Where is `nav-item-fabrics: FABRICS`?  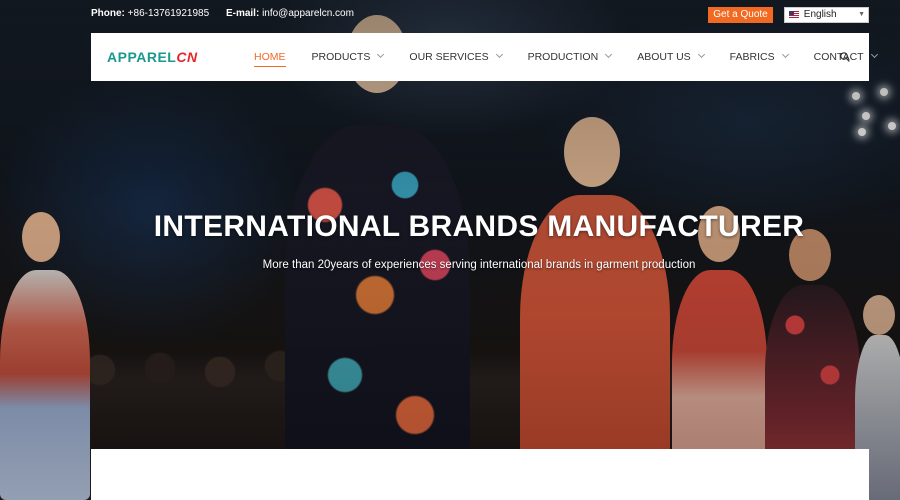 nav-item-fabrics: FABRICS is located at coordinates (759, 57).